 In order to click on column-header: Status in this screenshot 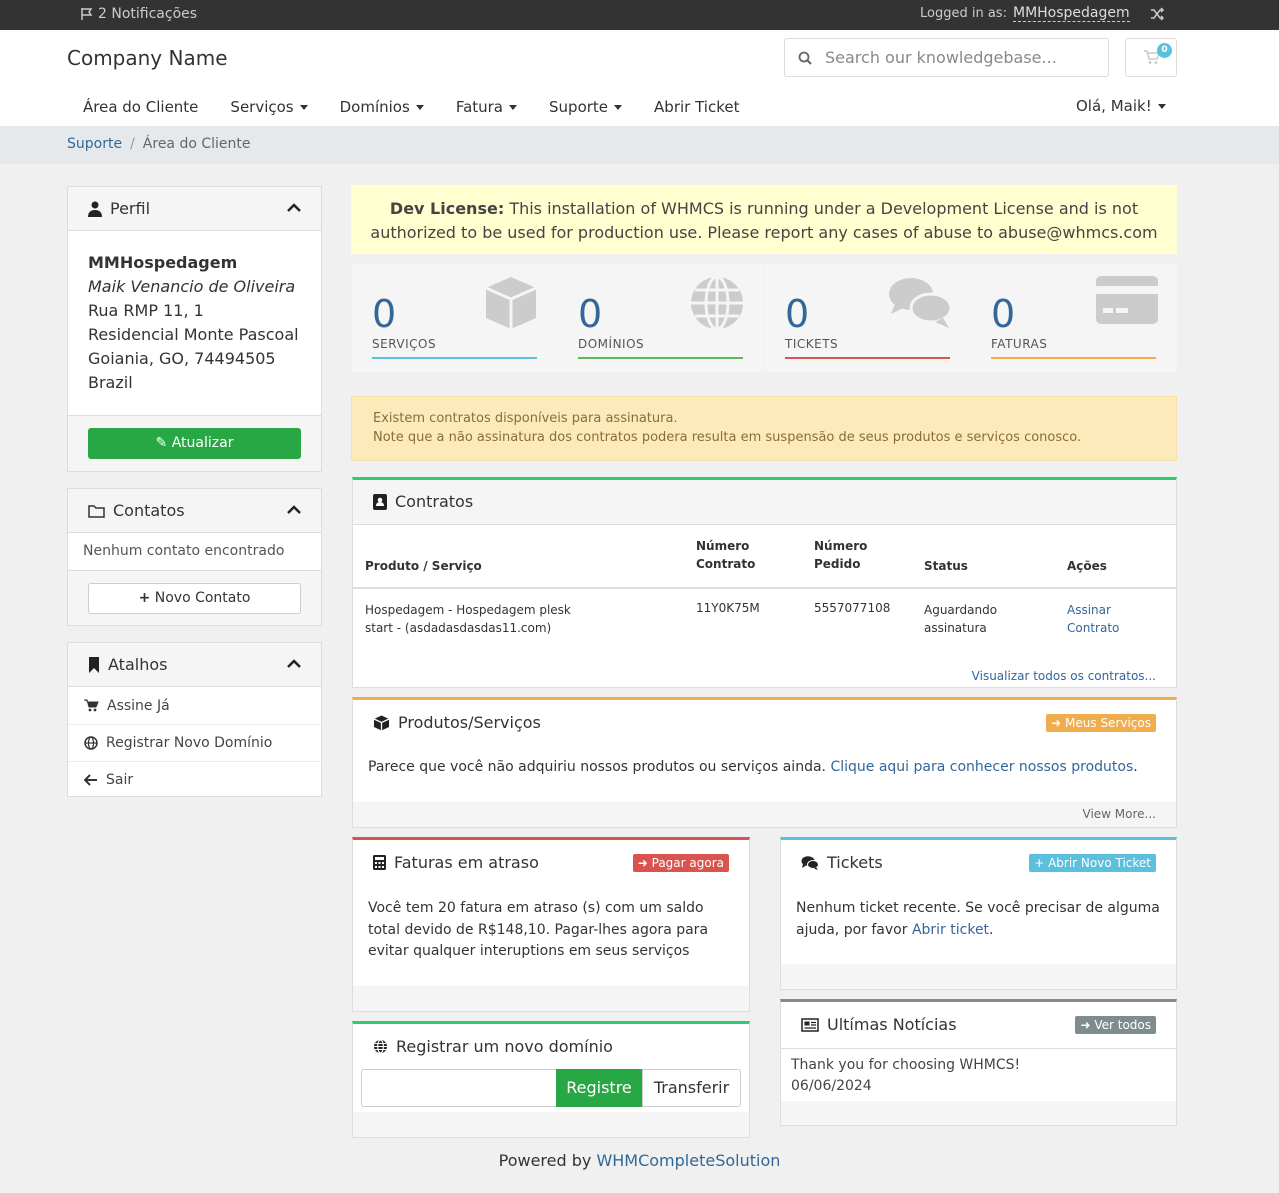, I will do `click(946, 566)`.